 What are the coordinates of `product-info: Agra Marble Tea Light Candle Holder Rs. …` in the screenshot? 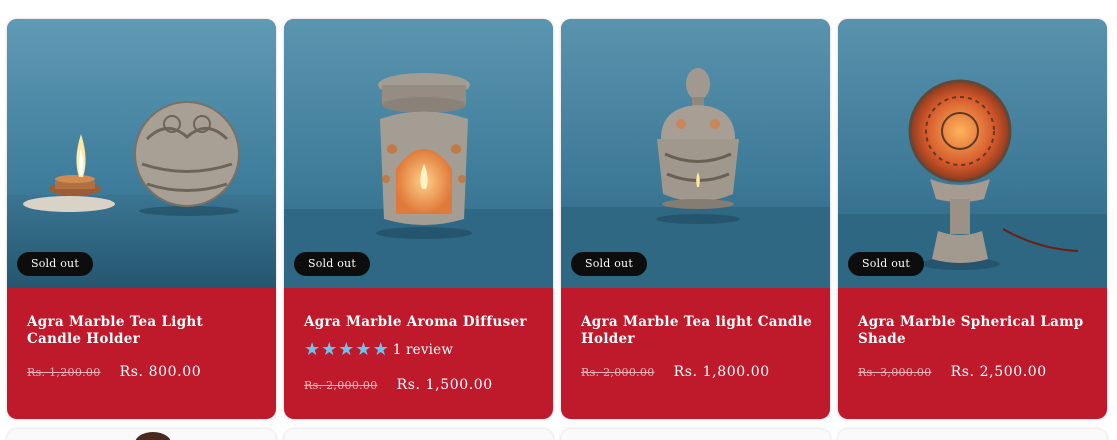 It's located at (141, 353).